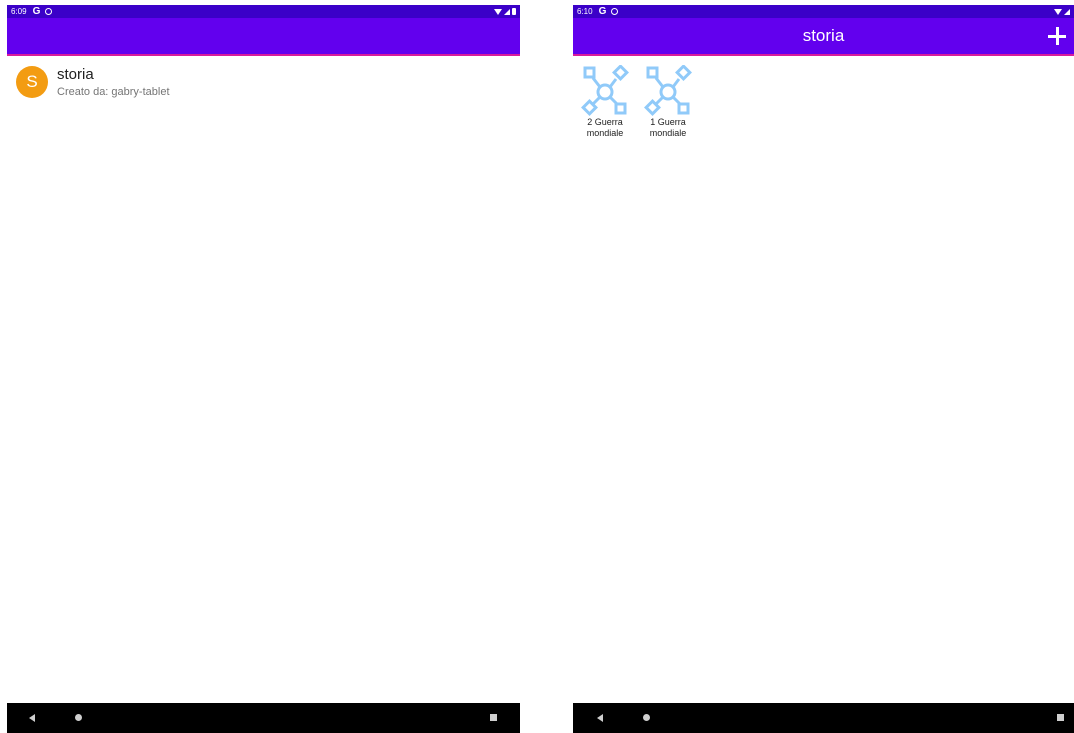  I want to click on map-item: 1 Guerra mondiale, so click(668, 102).